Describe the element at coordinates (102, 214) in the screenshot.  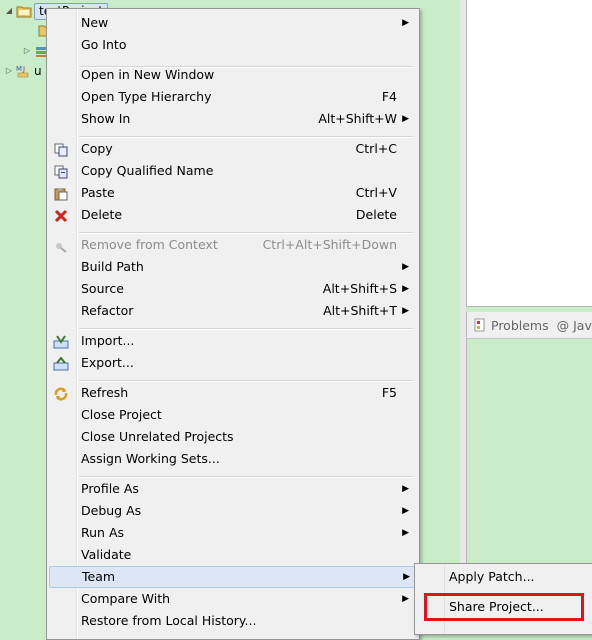
I see `menu-item-label: Delete` at that location.